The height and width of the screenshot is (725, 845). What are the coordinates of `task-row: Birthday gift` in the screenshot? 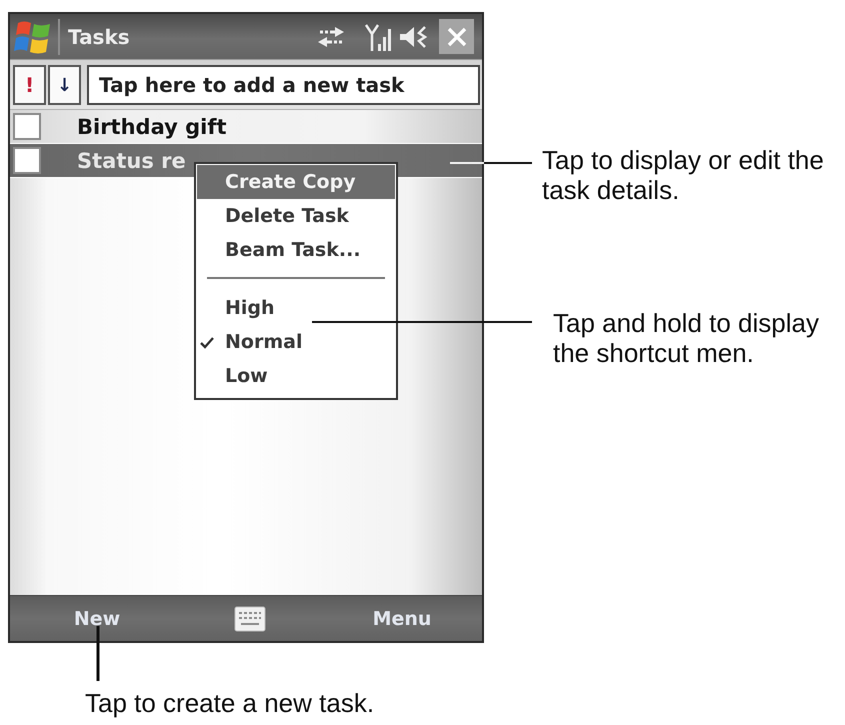 It's located at (246, 127).